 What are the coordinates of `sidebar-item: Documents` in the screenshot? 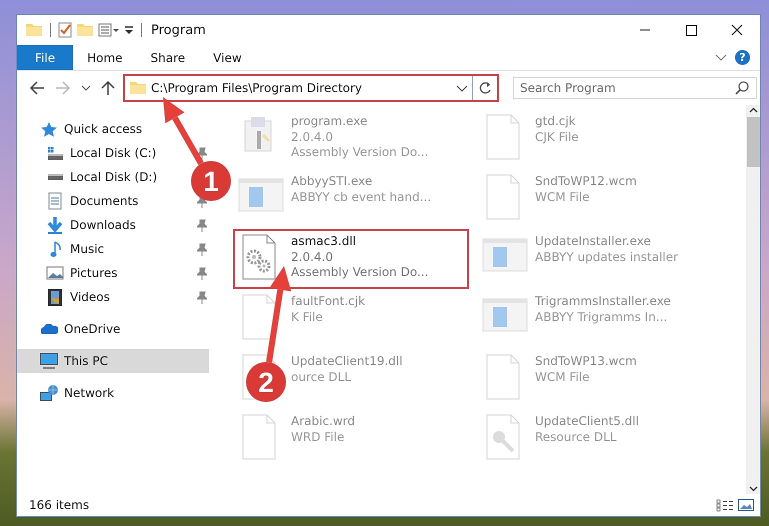 It's located at (79, 201).